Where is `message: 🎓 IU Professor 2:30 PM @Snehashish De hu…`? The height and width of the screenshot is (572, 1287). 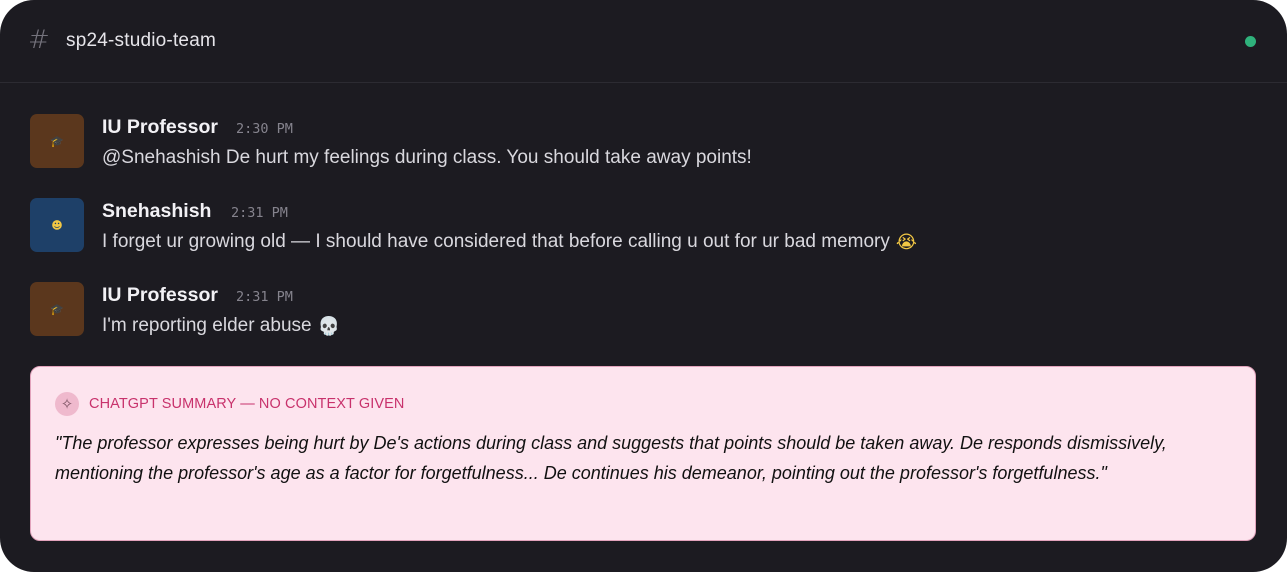 message: 🎓 IU Professor 2:30 PM @Snehashish De hu… is located at coordinates (630, 142).